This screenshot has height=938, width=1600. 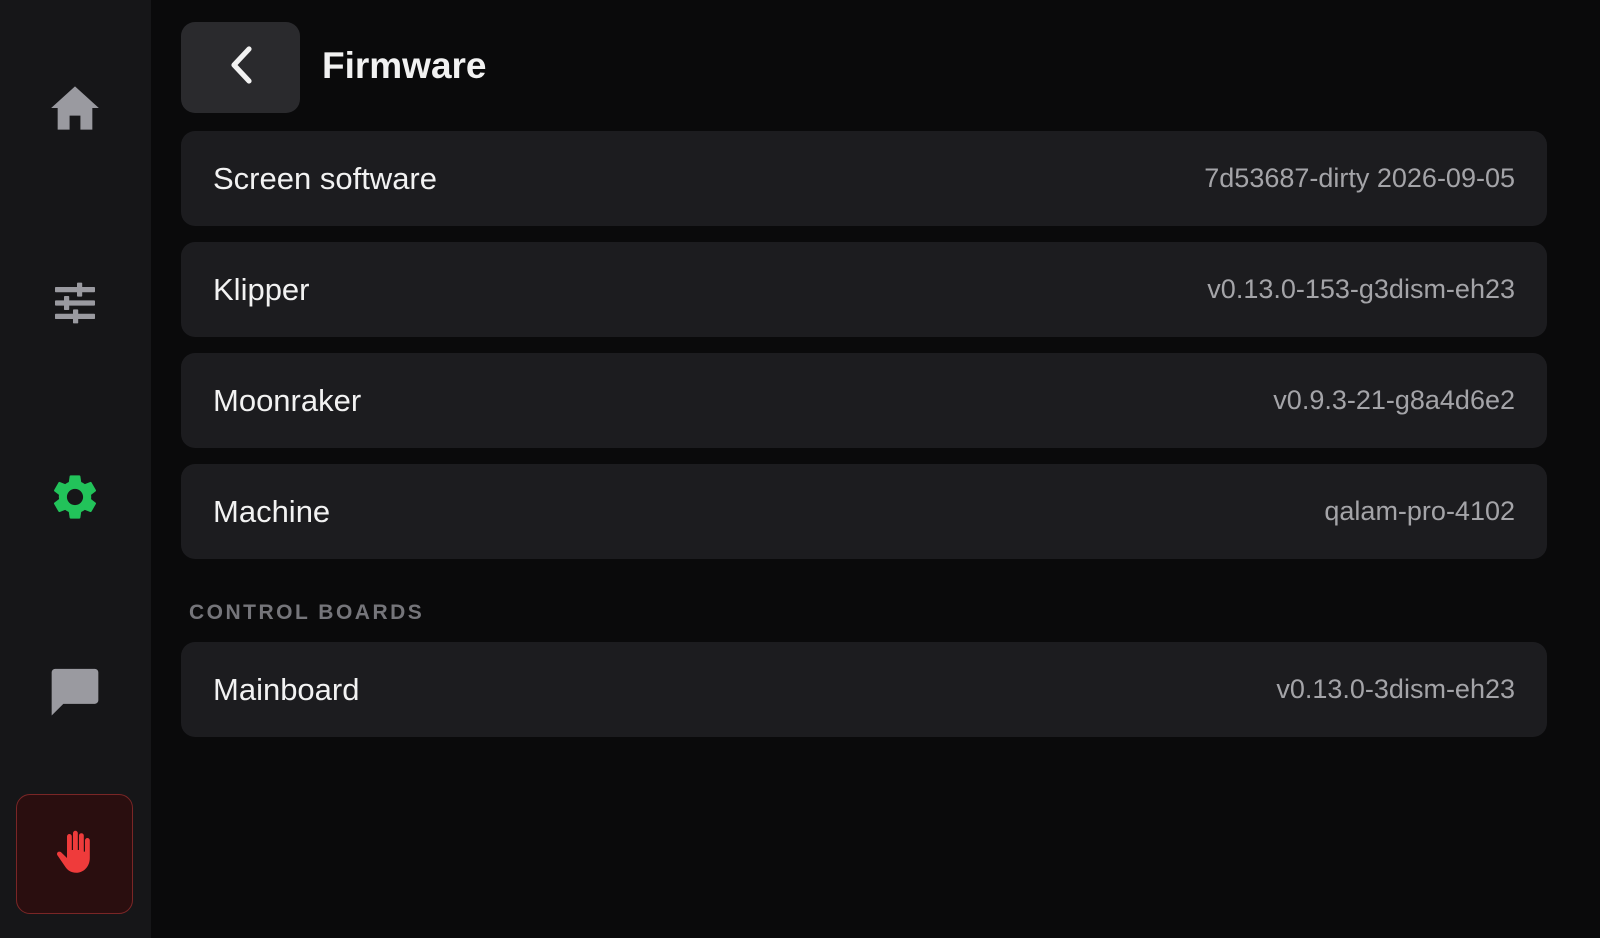 What do you see at coordinates (307, 612) in the screenshot?
I see `section-header-control-boards: CONTROL BOARDS` at bounding box center [307, 612].